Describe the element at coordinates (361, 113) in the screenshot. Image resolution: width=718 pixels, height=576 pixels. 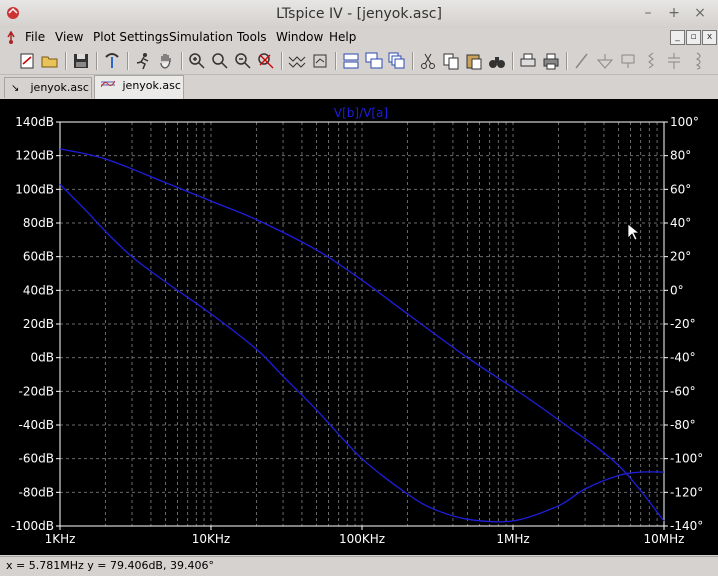
I see `plot-title: V[b]/V[a]` at that location.